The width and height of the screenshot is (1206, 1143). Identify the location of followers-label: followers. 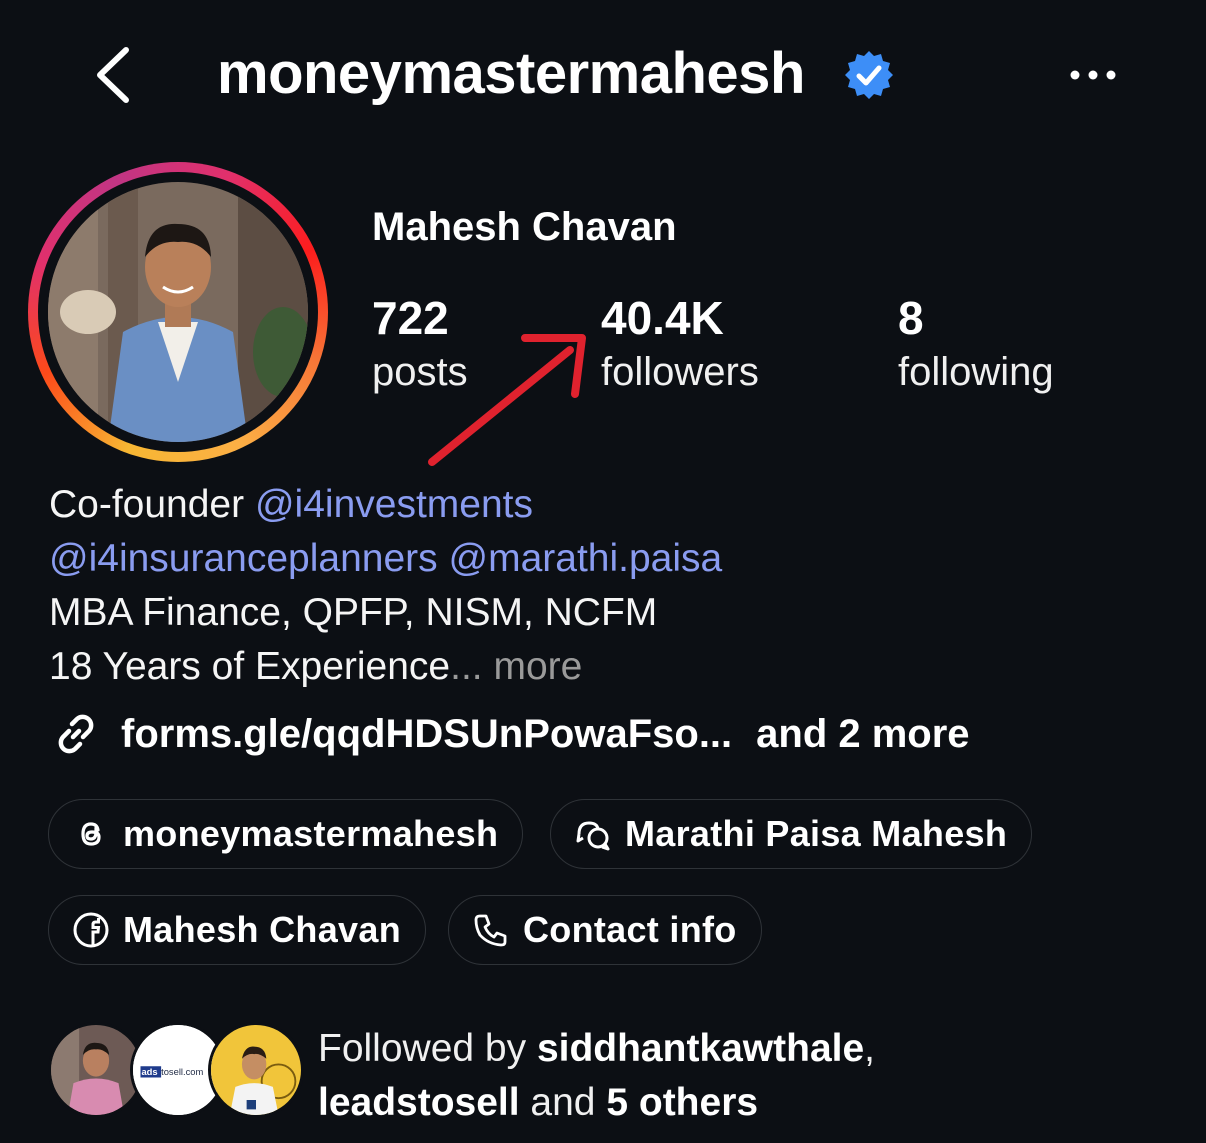
(680, 372).